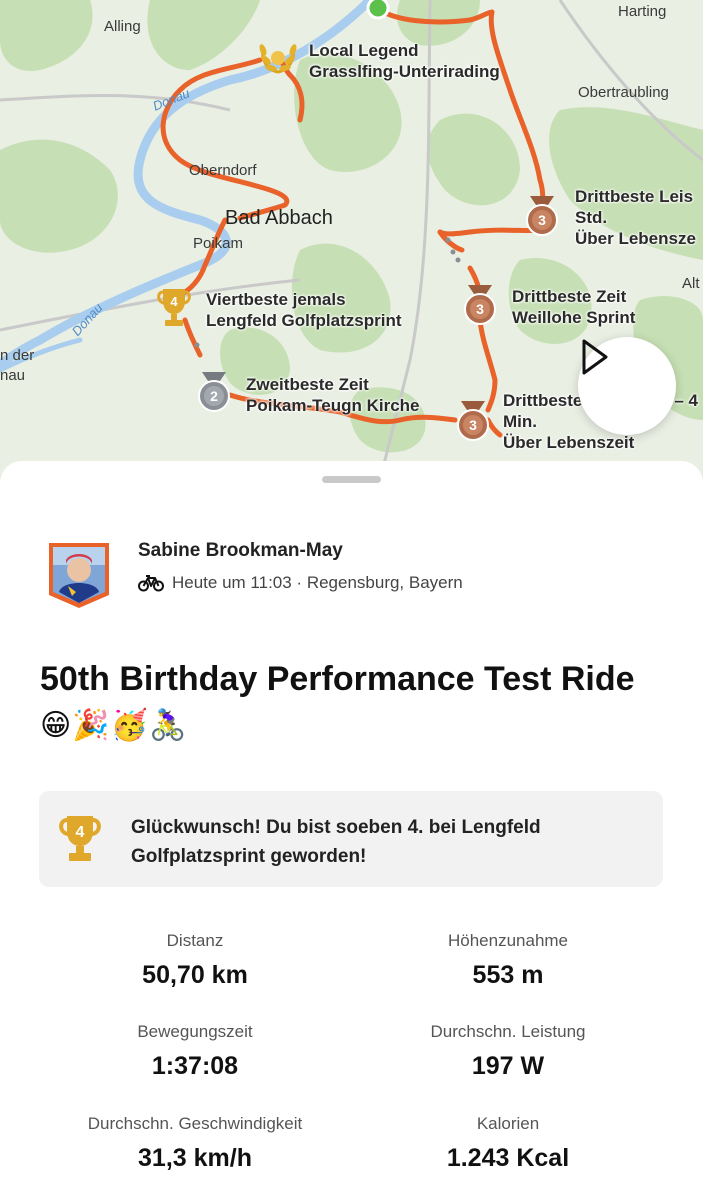 The image size is (703, 1200). What do you see at coordinates (13, 375) in the screenshot?
I see `place-label-donau-edge: nau` at bounding box center [13, 375].